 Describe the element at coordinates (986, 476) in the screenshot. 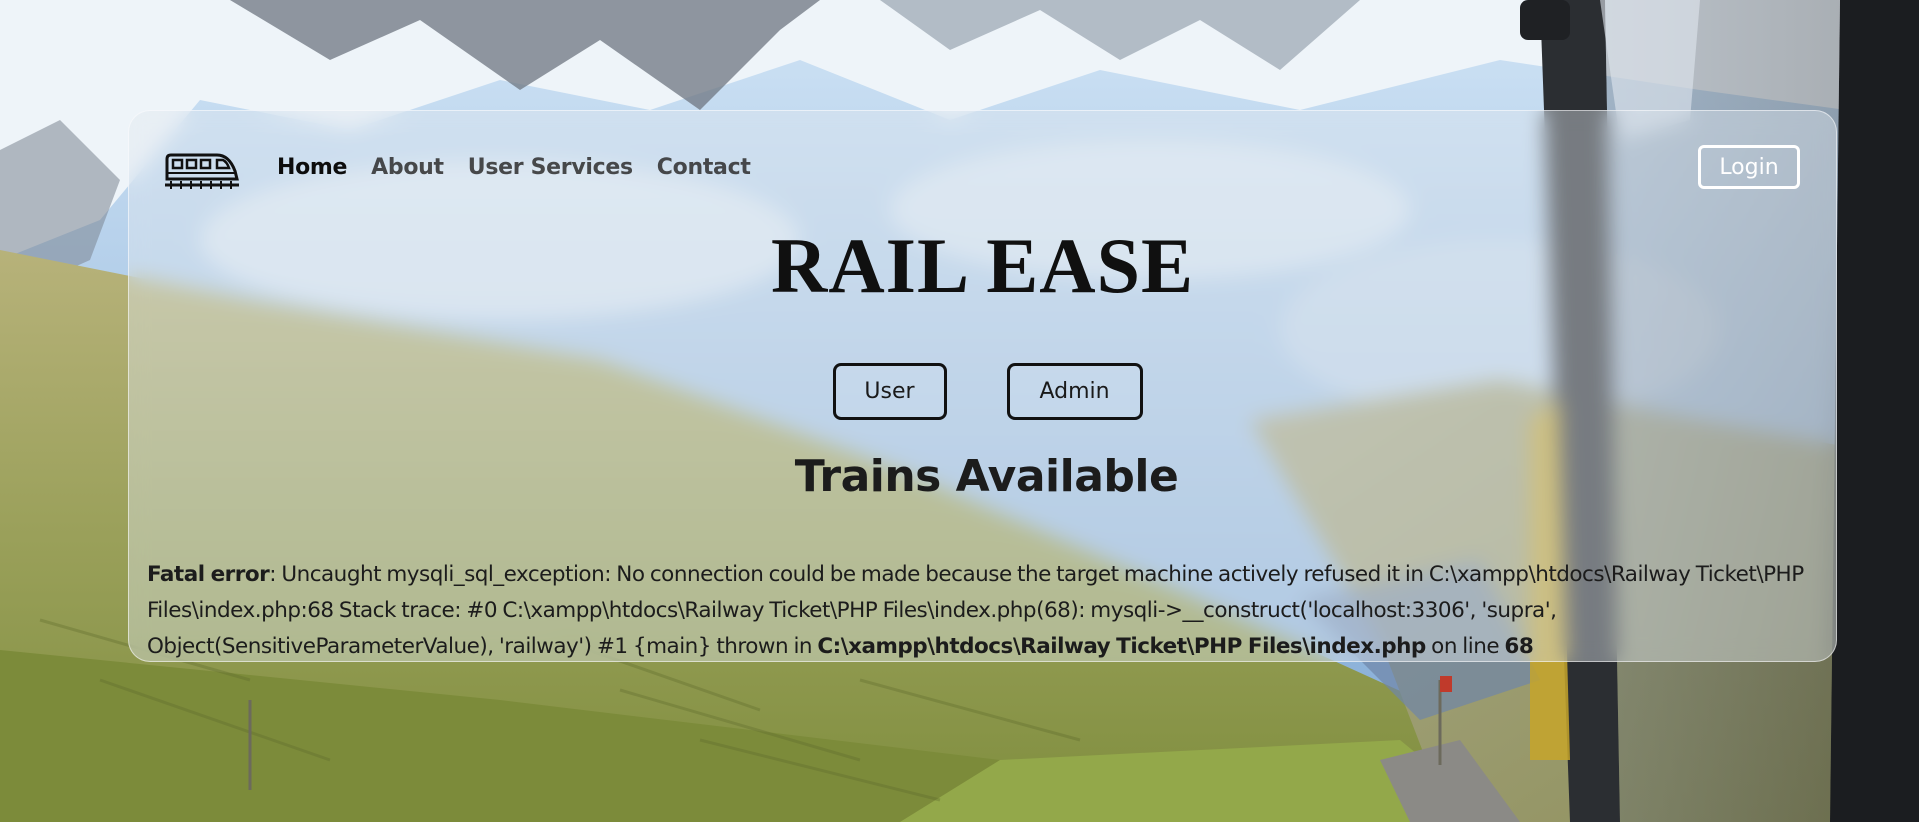

I see `trains-available-heading: Trains Available` at that location.